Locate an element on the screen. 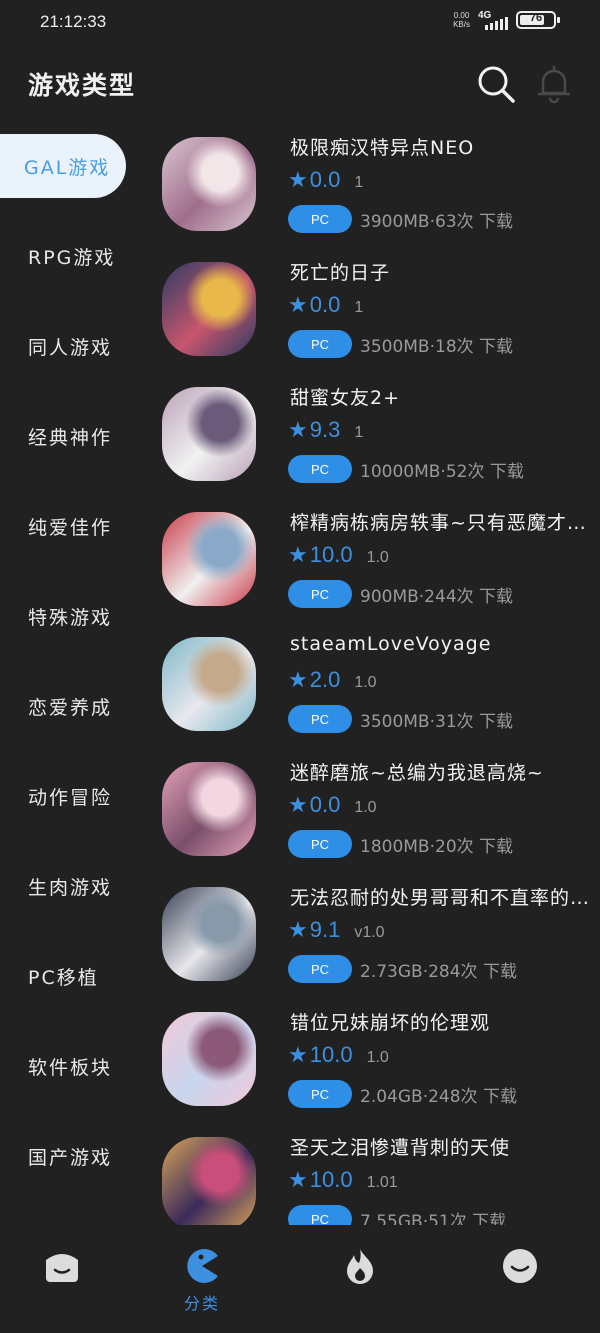 The width and height of the screenshot is (600, 1333). game-item: 死亡的日子 ★ 0.0 1 PC 3500MB·18次 下载 is located at coordinates (375, 312).